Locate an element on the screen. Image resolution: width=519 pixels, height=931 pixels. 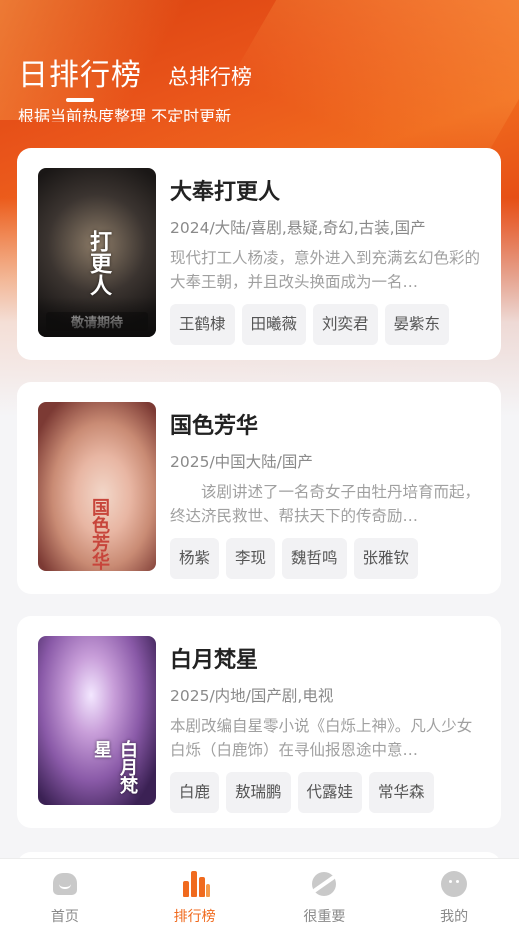
cast-chip: 杨紫 is located at coordinates (195, 558).